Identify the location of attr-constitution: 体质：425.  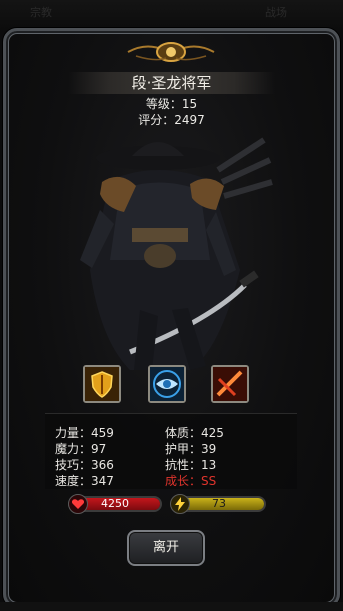
(194, 433).